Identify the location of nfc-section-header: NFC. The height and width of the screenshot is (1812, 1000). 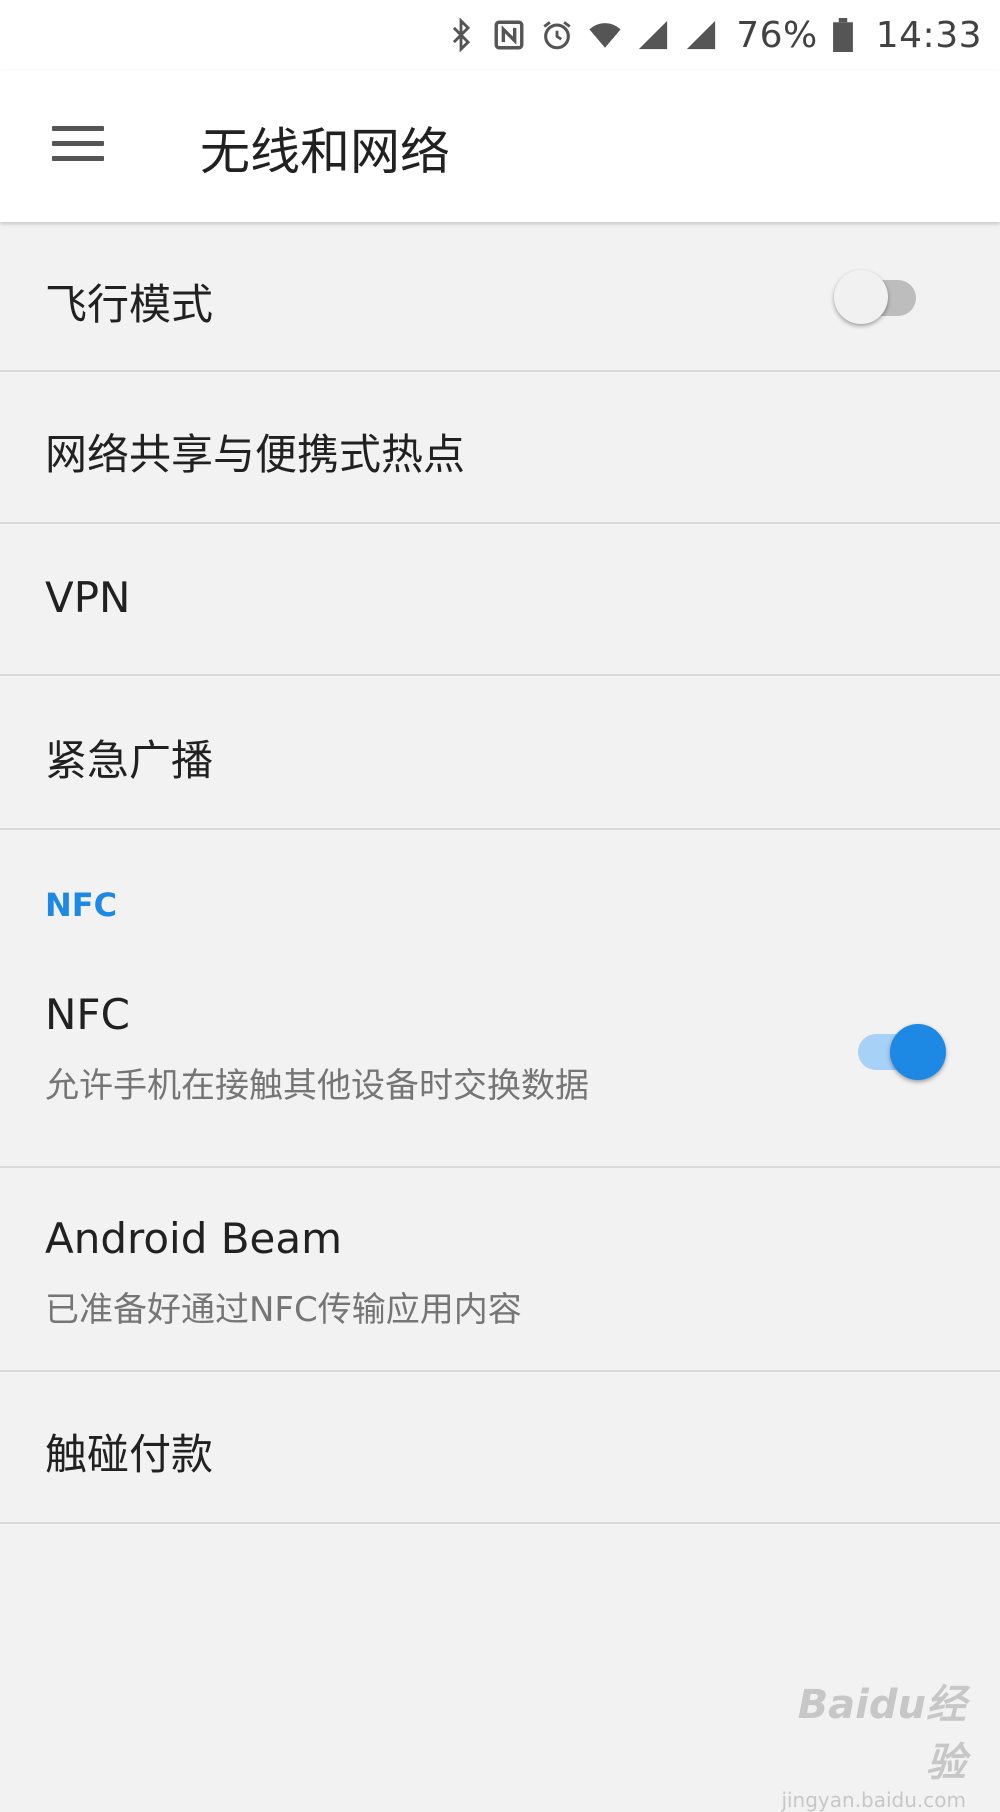
(81, 905).